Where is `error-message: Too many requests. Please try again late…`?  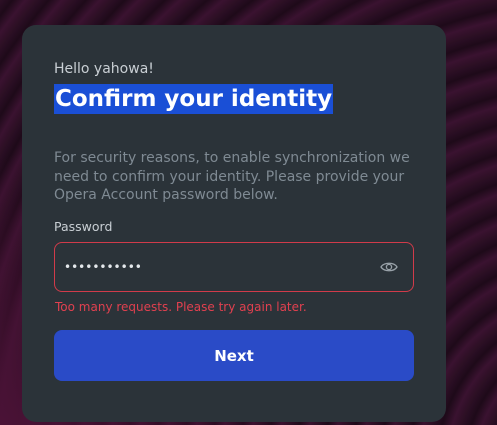 error-message: Too many requests. Please try again late… is located at coordinates (181, 307).